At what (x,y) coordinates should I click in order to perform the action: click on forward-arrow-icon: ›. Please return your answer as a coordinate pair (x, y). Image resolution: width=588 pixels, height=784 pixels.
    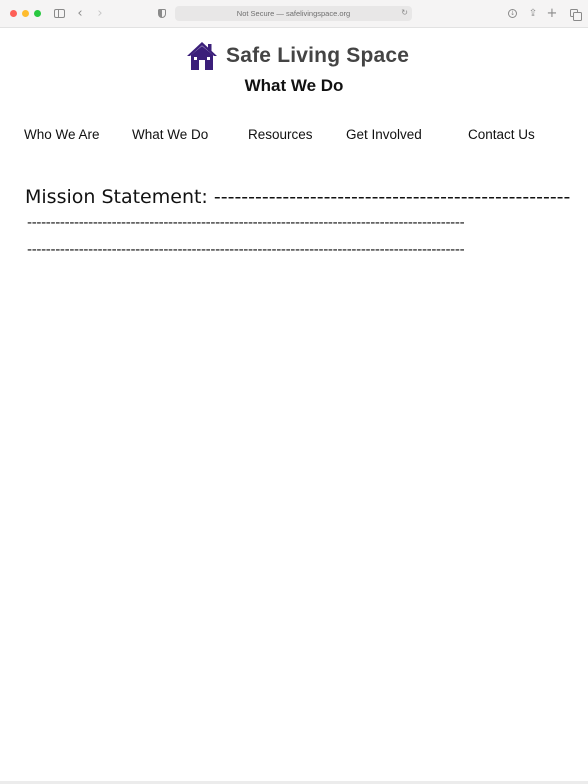
    Looking at the image, I should click on (100, 13).